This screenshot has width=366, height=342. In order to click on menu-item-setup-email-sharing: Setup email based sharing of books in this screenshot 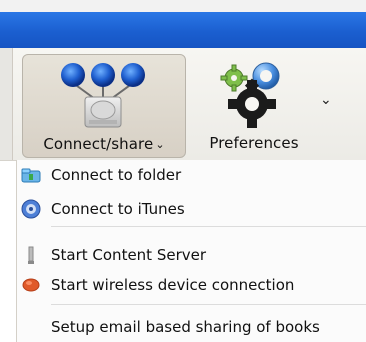, I will do `click(191, 327)`.